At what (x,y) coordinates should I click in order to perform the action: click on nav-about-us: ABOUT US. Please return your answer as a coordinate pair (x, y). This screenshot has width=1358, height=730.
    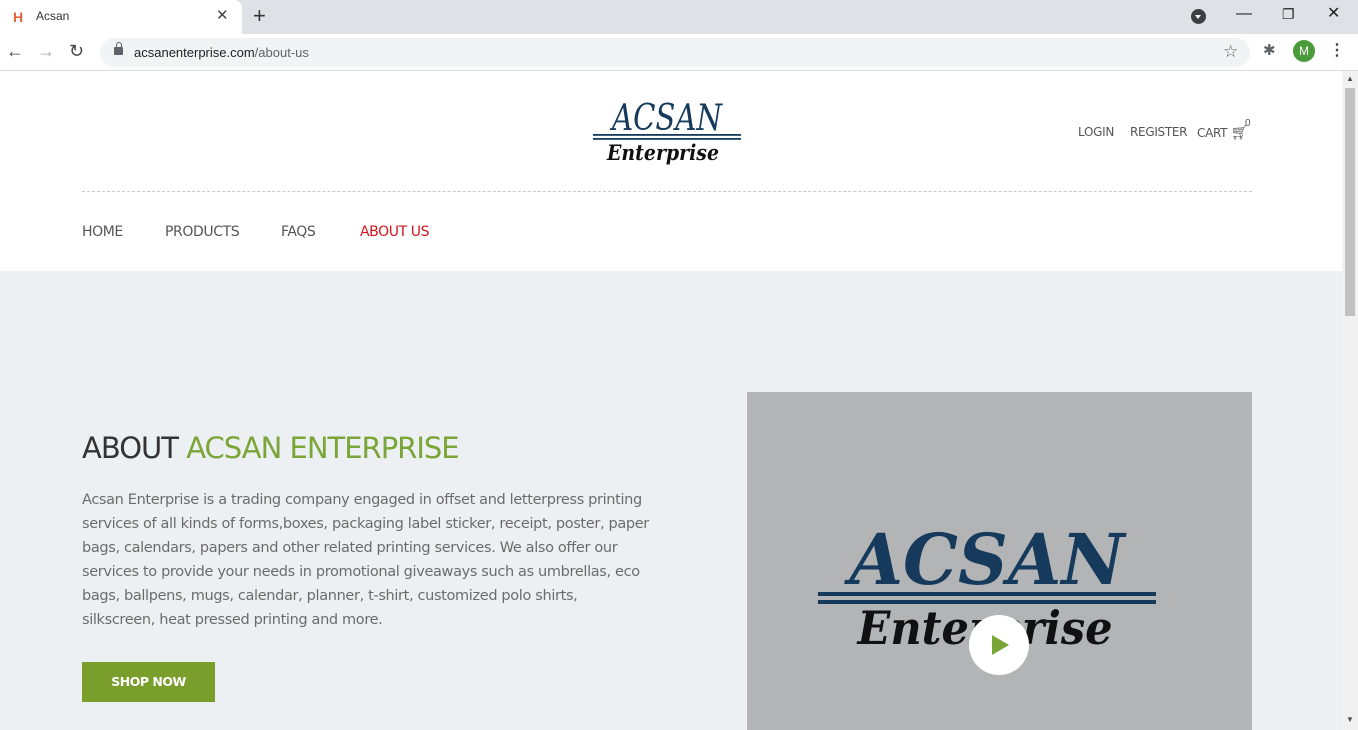
    Looking at the image, I should click on (395, 232).